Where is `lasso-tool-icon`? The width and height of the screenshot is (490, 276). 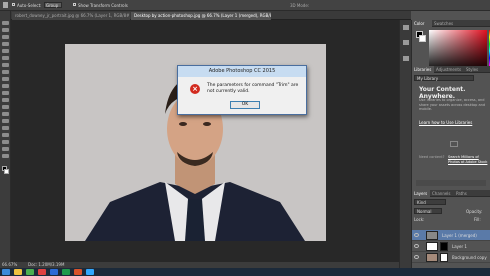
lasso-tool-icon is located at coordinates (5, 37).